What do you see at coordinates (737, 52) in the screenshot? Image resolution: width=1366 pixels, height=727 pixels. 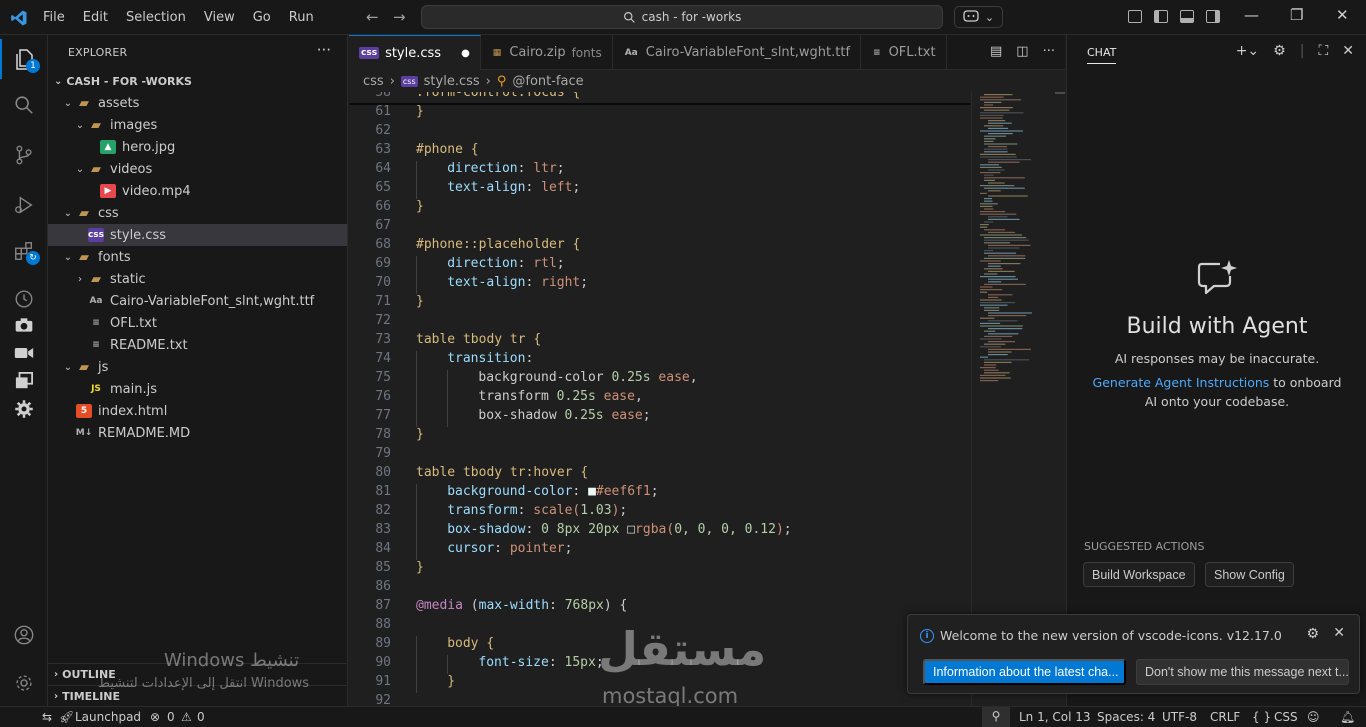 I see `editor-tab: Aa Cairo-VariableFont_slnt,wght.ttf` at bounding box center [737, 52].